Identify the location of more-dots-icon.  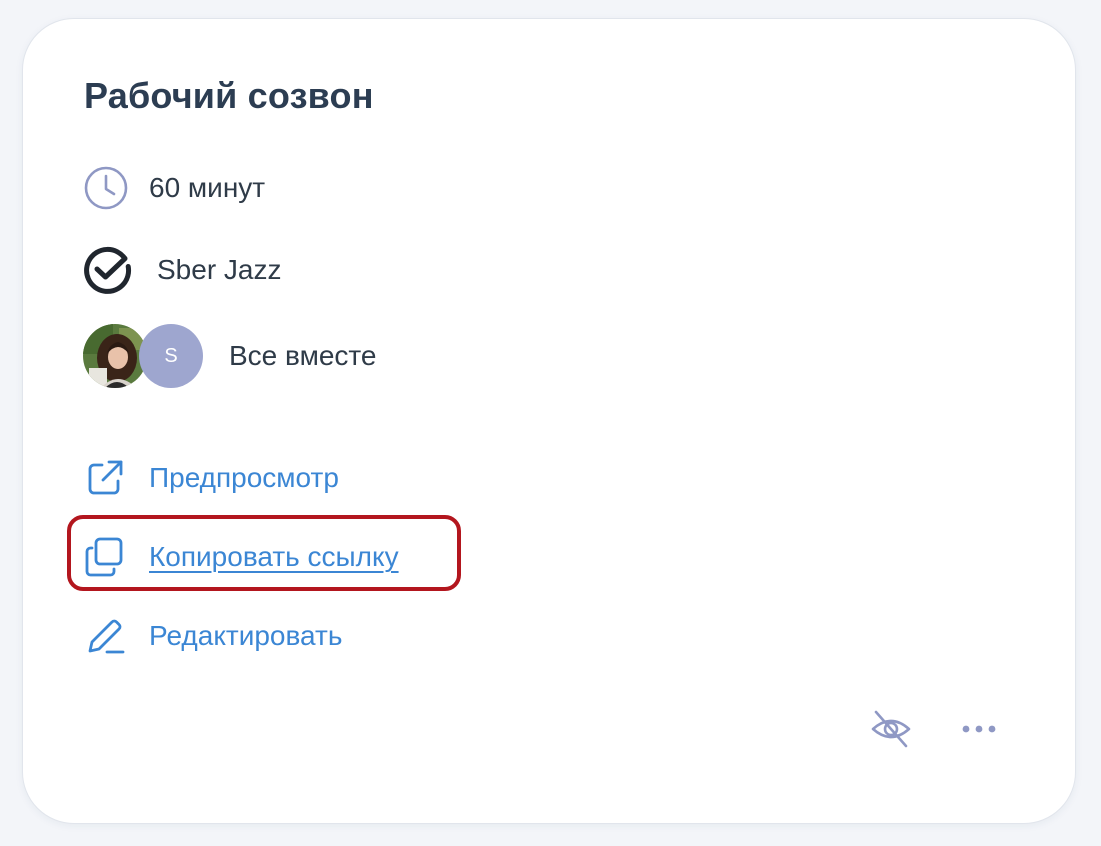
(979, 729).